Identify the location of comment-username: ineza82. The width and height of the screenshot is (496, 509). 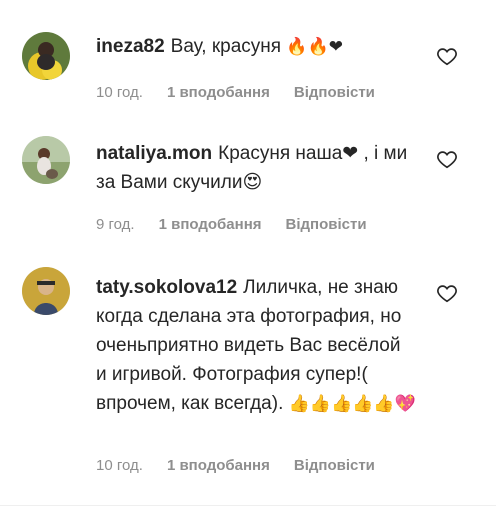
(130, 46).